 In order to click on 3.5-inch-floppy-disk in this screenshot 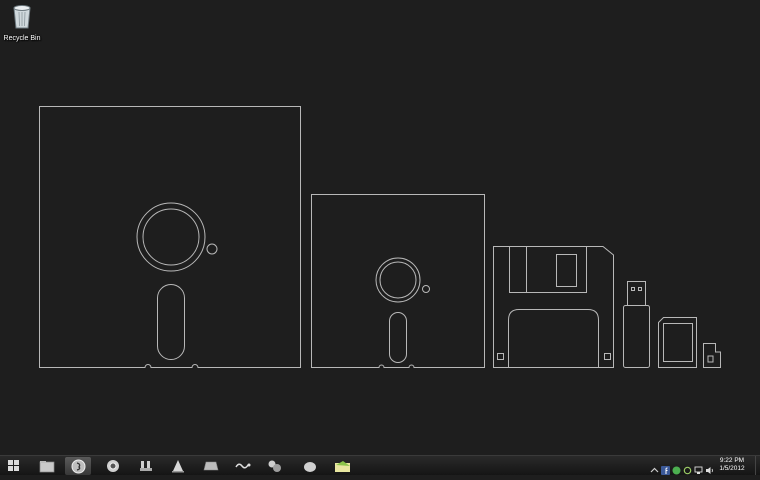, I will do `click(553, 307)`.